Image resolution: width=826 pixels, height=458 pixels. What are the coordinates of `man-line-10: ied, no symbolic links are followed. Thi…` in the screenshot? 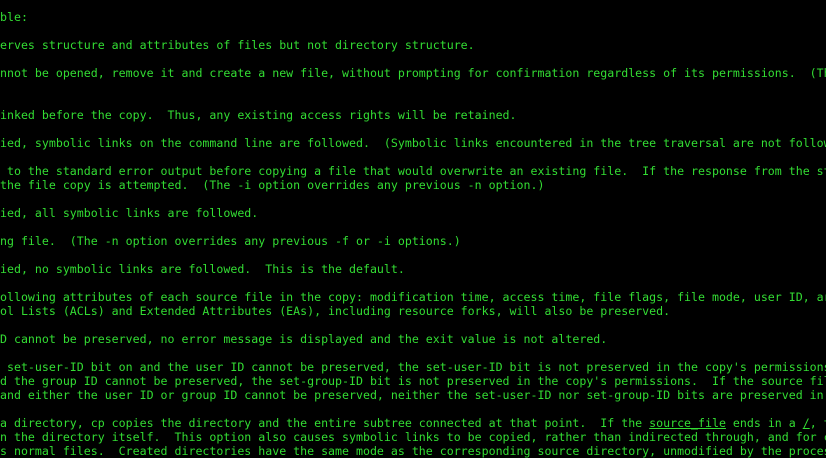 It's located at (202, 269).